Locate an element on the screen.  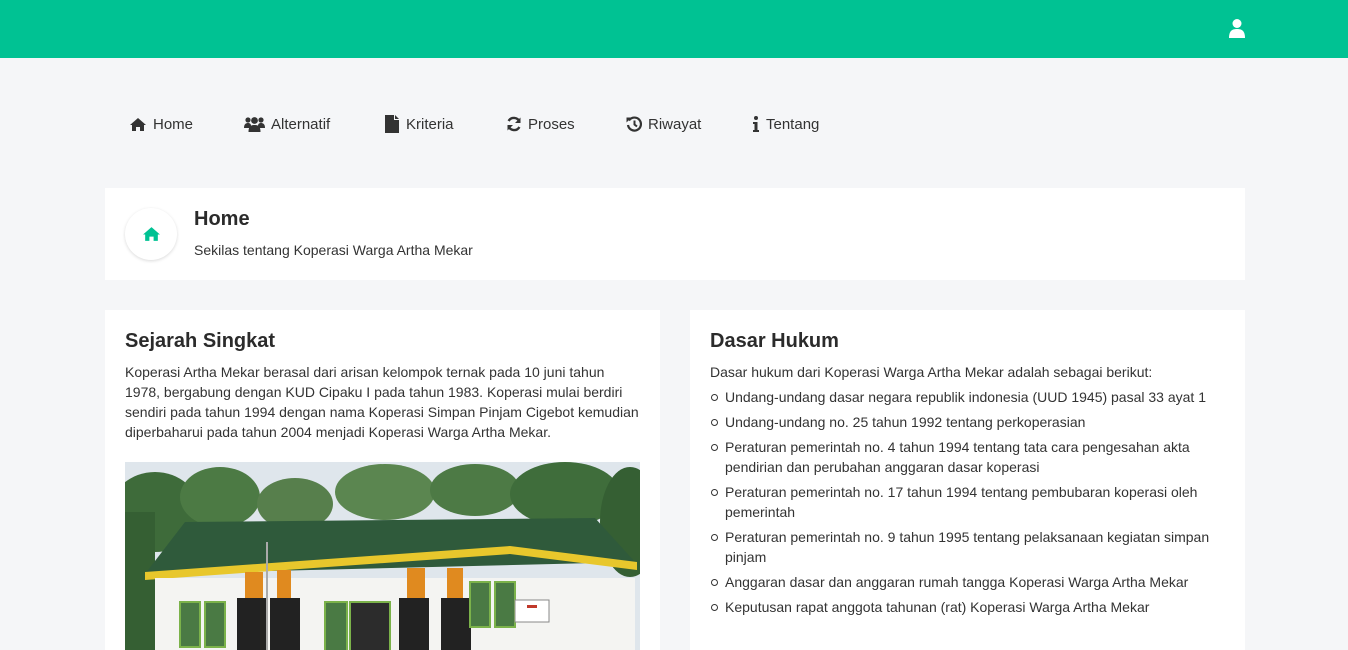
nav-item-label: Alternatif is located at coordinates (301, 124).